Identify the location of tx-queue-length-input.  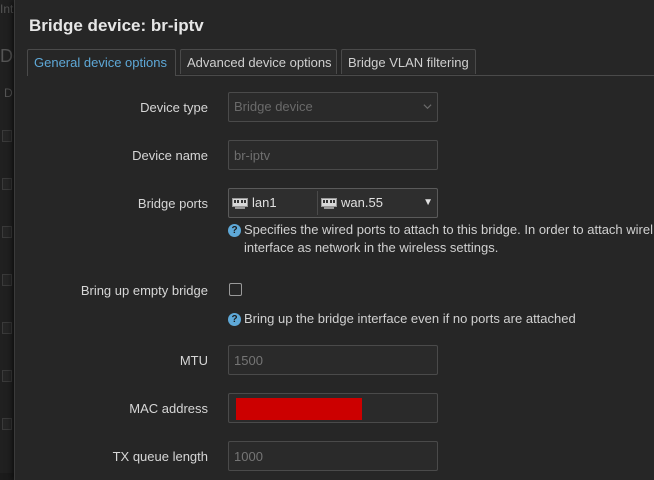
(333, 456).